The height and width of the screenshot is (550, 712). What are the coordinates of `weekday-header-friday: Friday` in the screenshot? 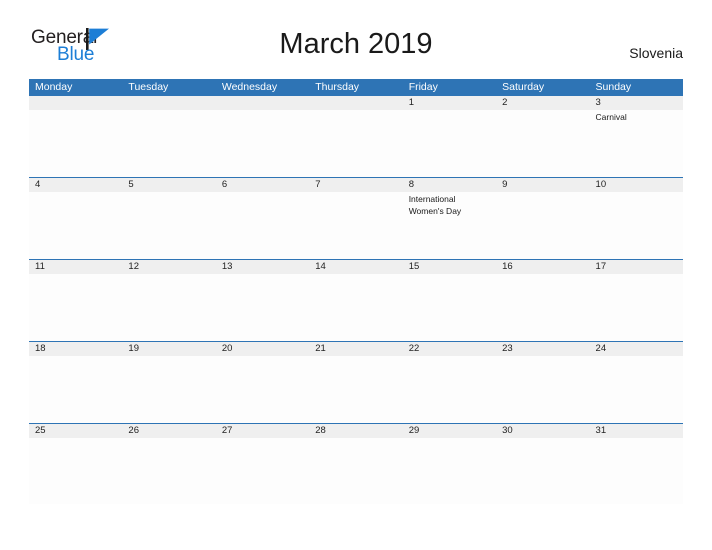 It's located at (423, 87).